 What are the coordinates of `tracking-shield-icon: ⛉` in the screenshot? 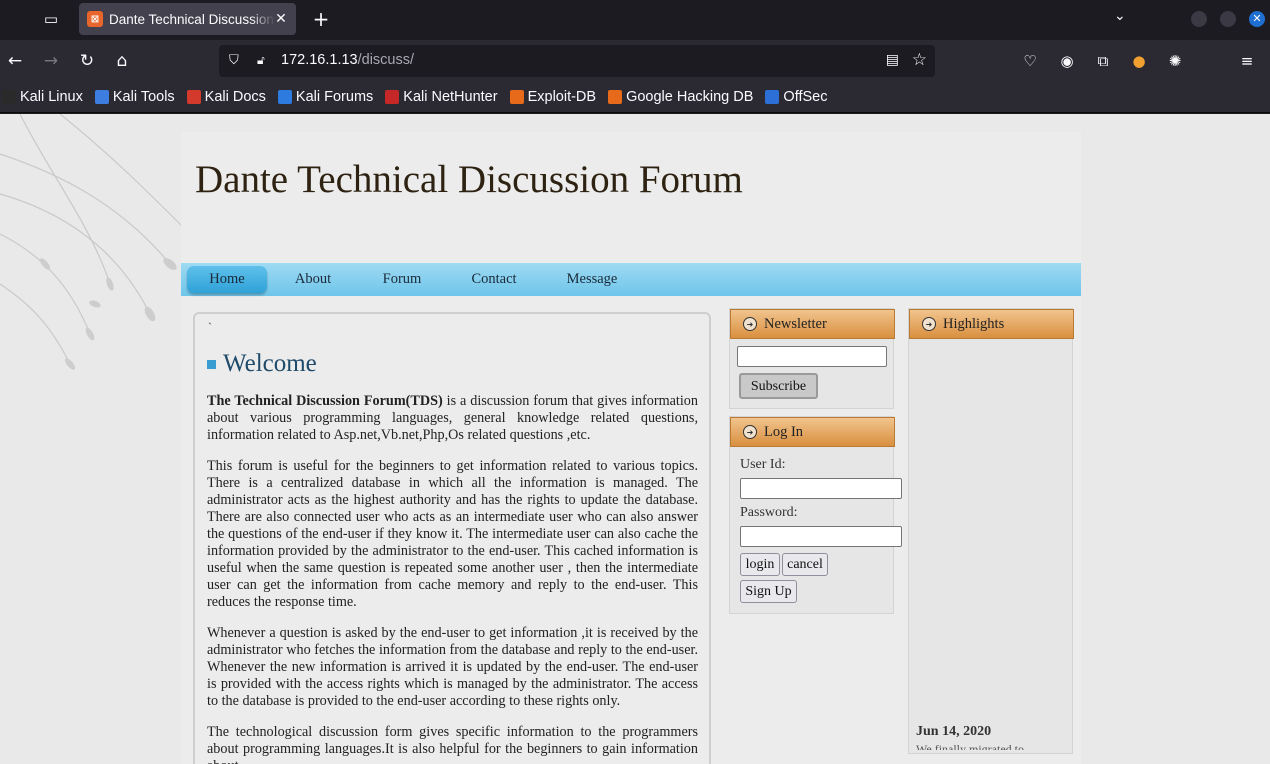 It's located at (236, 61).